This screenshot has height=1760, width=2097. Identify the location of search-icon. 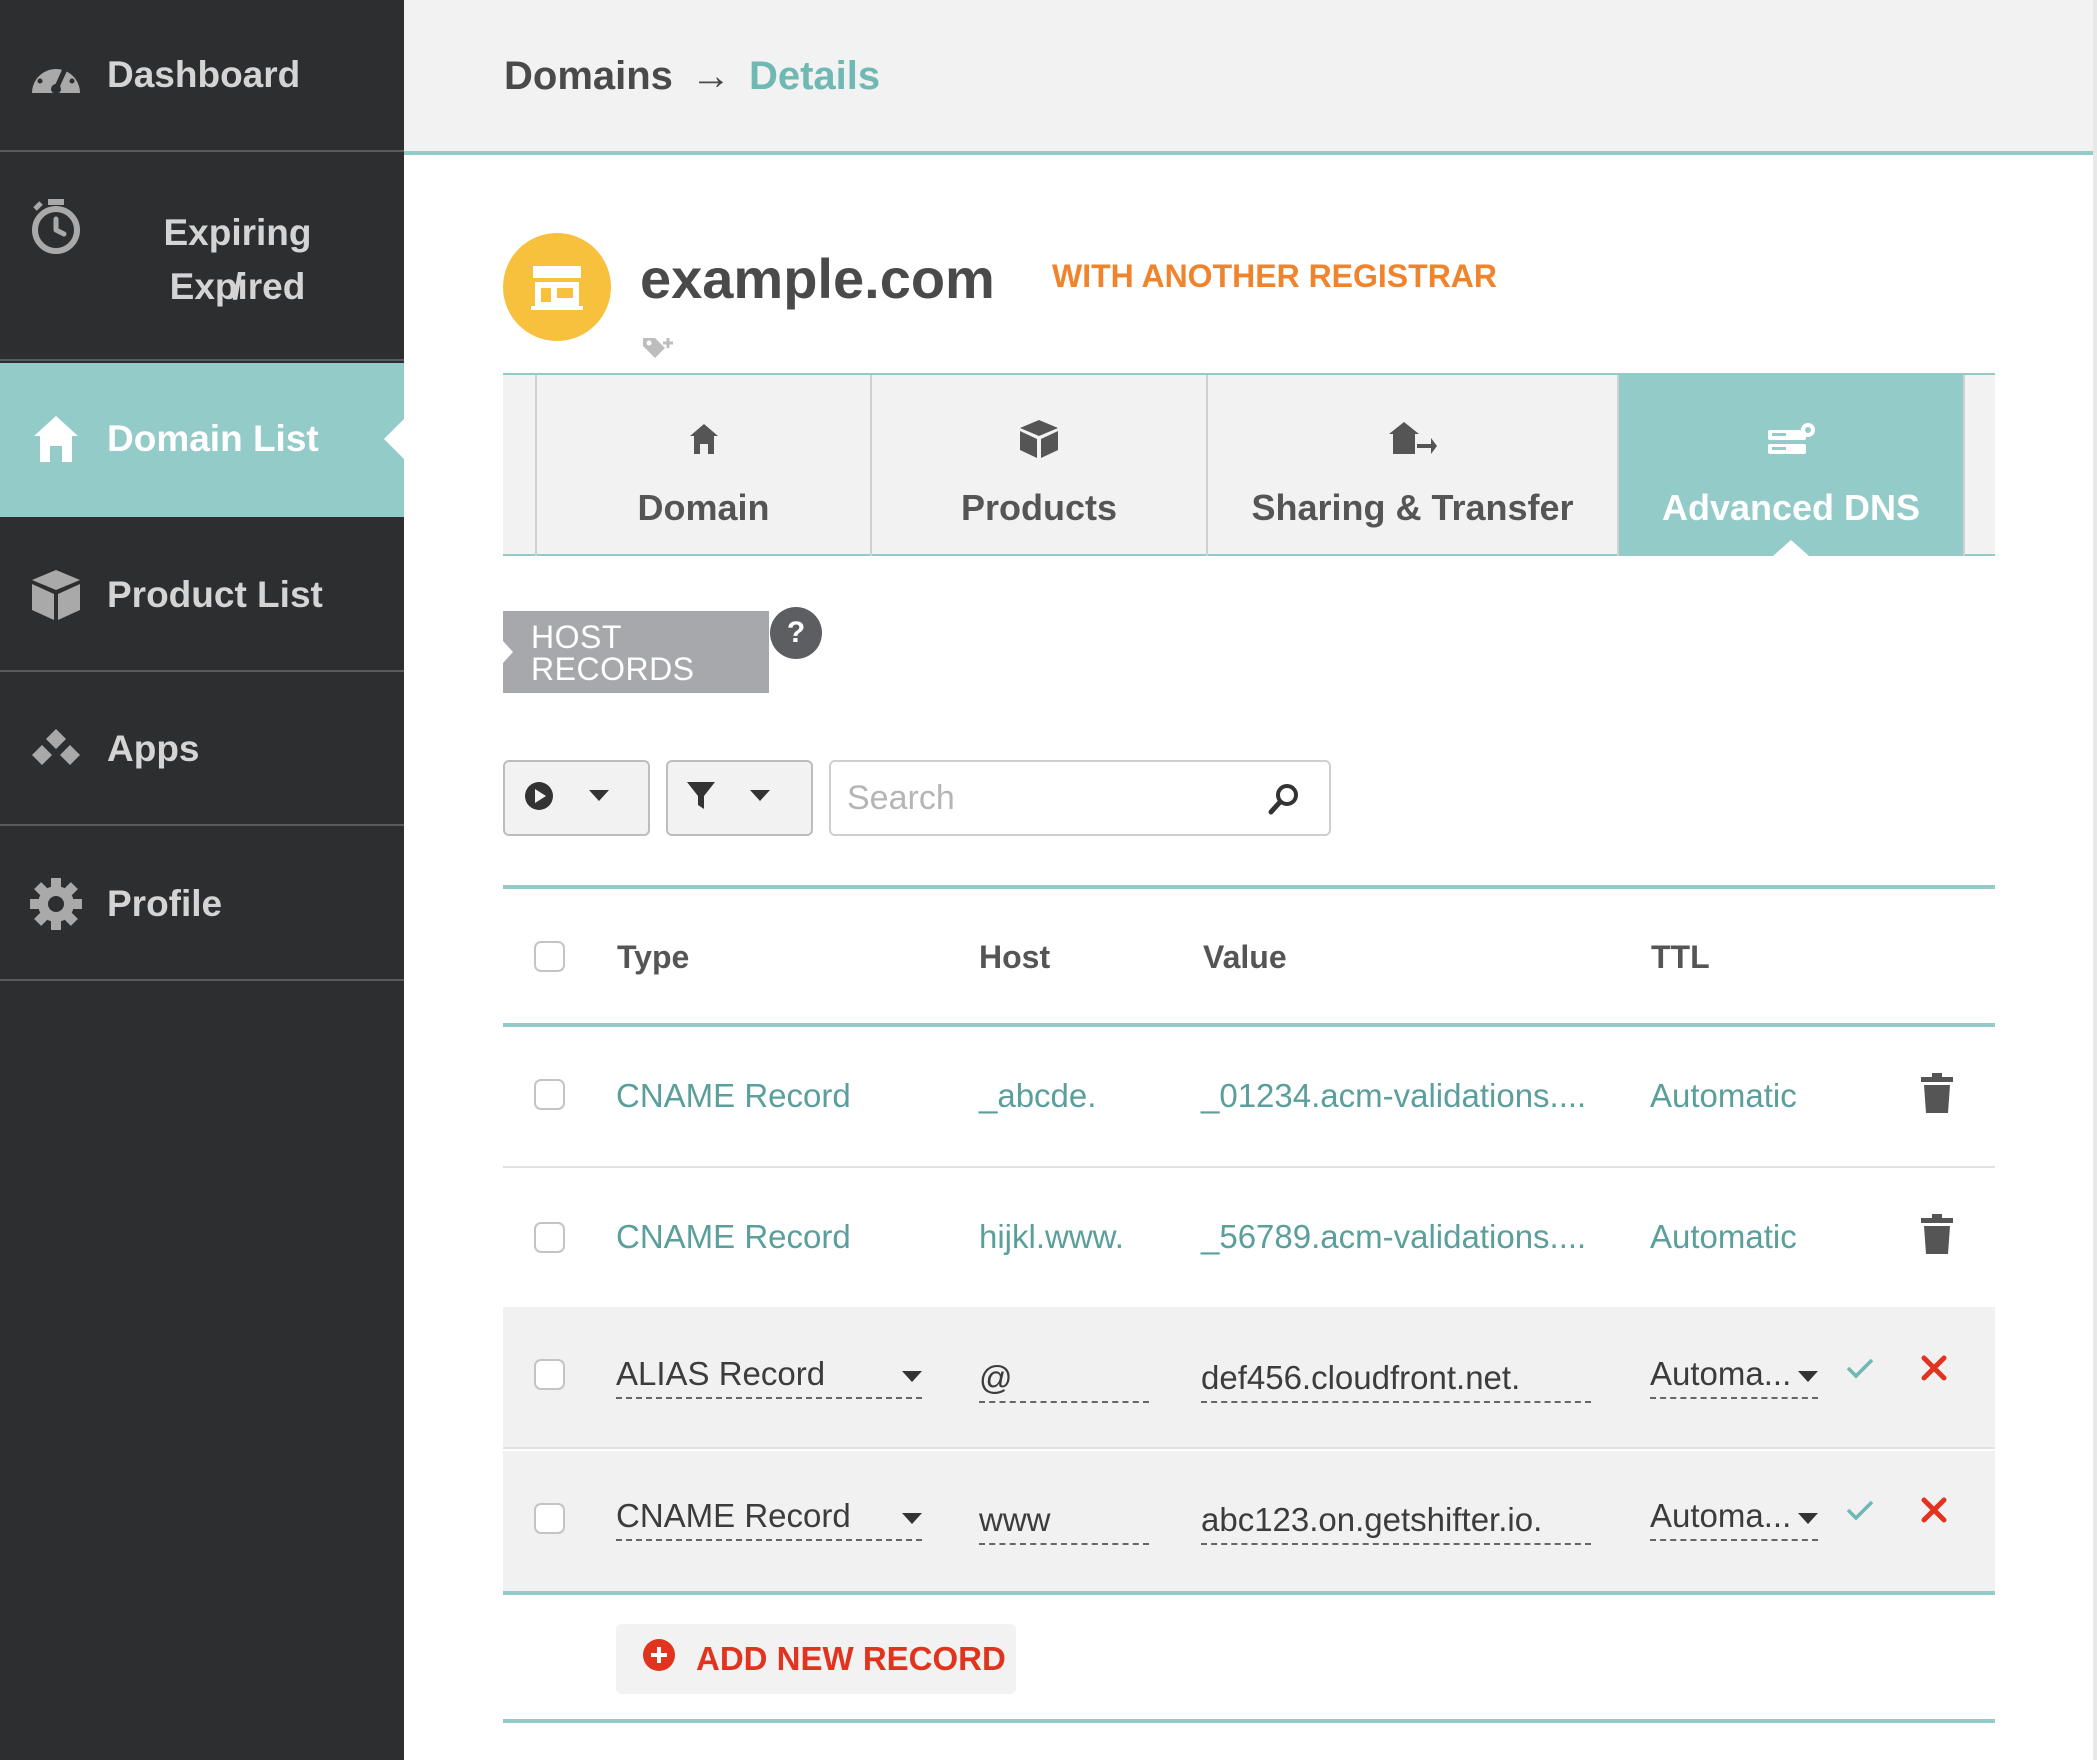
(1284, 801).